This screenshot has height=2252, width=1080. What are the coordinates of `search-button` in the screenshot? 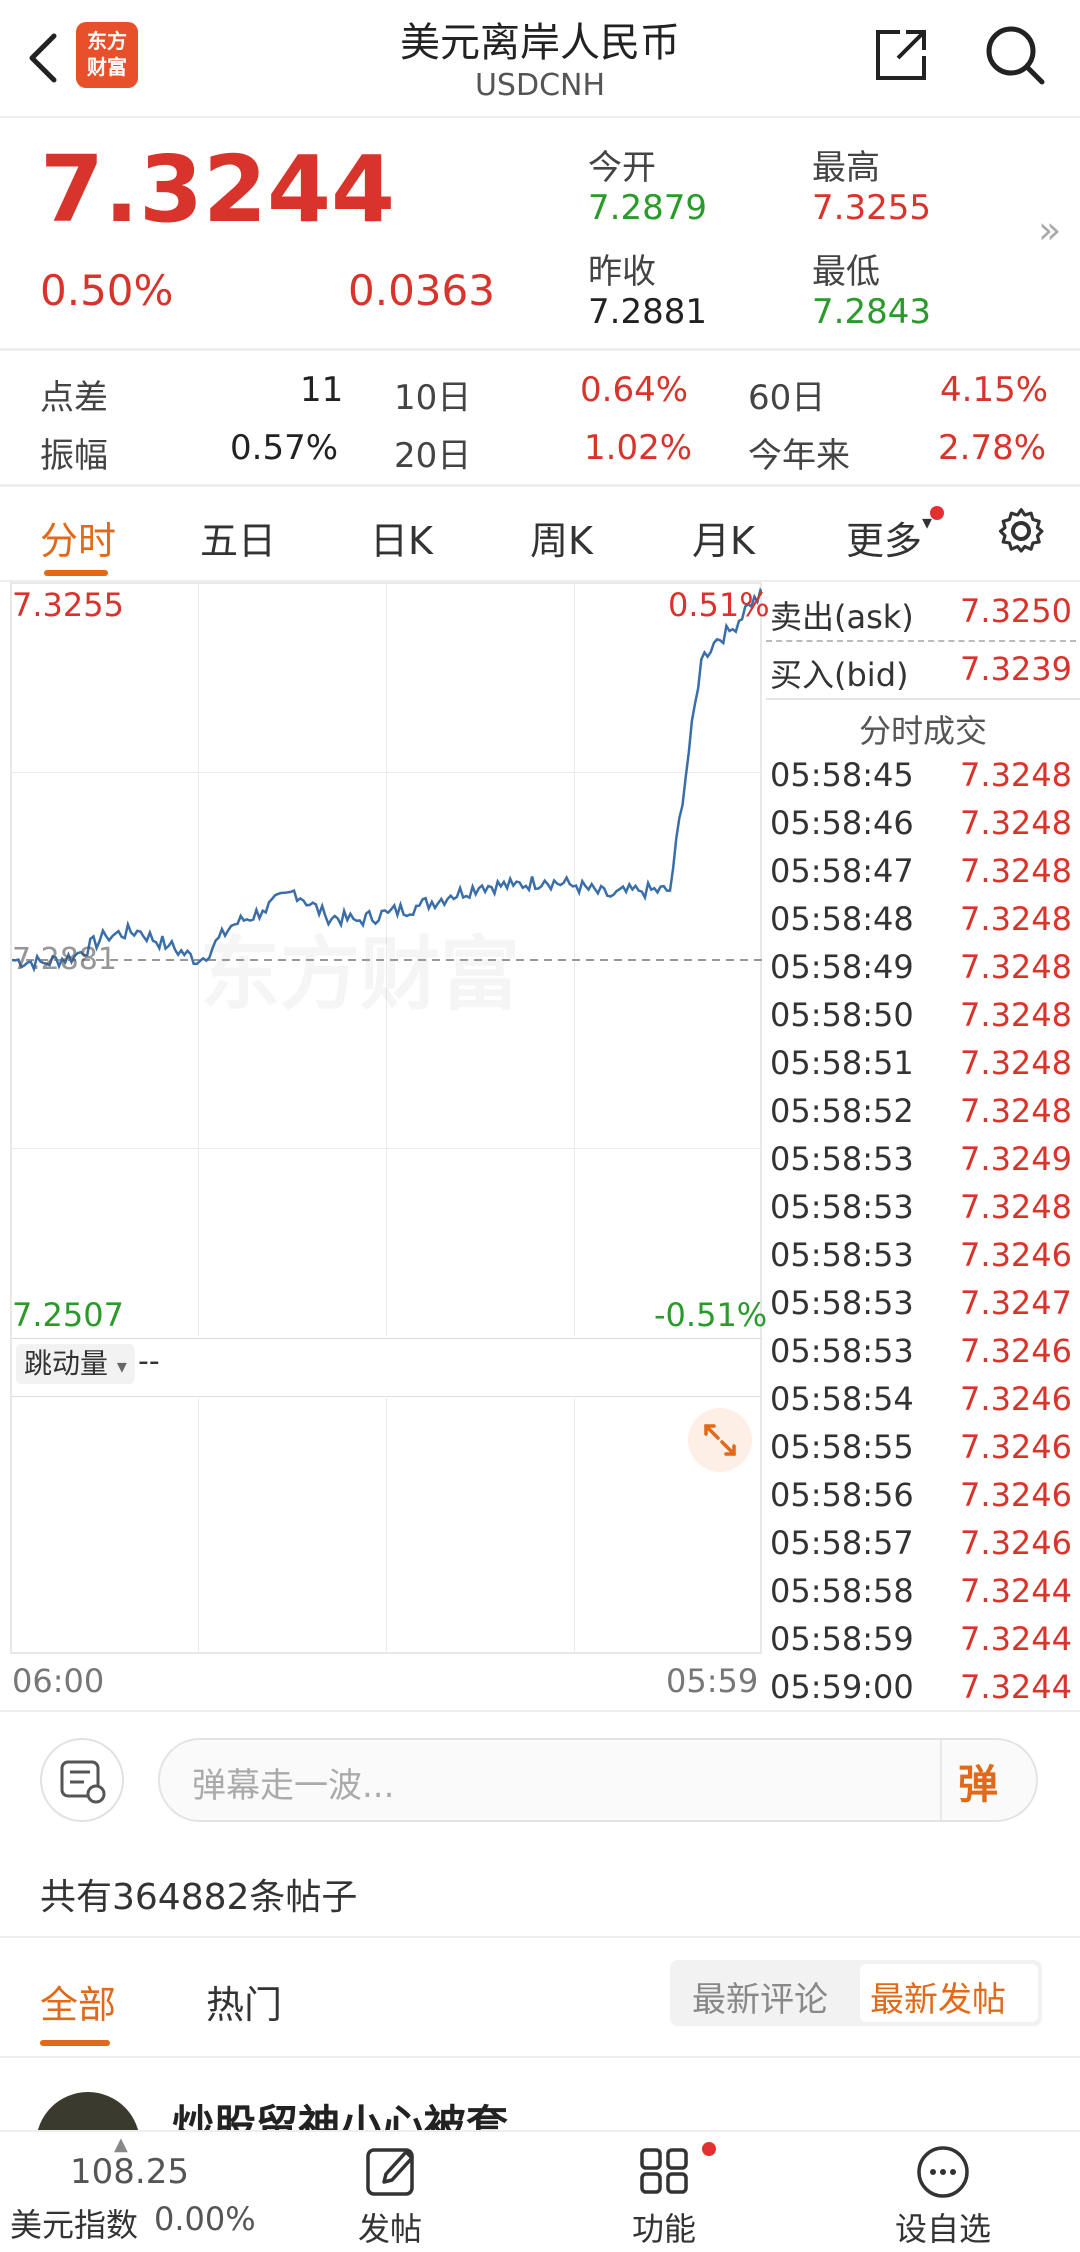 It's located at (1015, 55).